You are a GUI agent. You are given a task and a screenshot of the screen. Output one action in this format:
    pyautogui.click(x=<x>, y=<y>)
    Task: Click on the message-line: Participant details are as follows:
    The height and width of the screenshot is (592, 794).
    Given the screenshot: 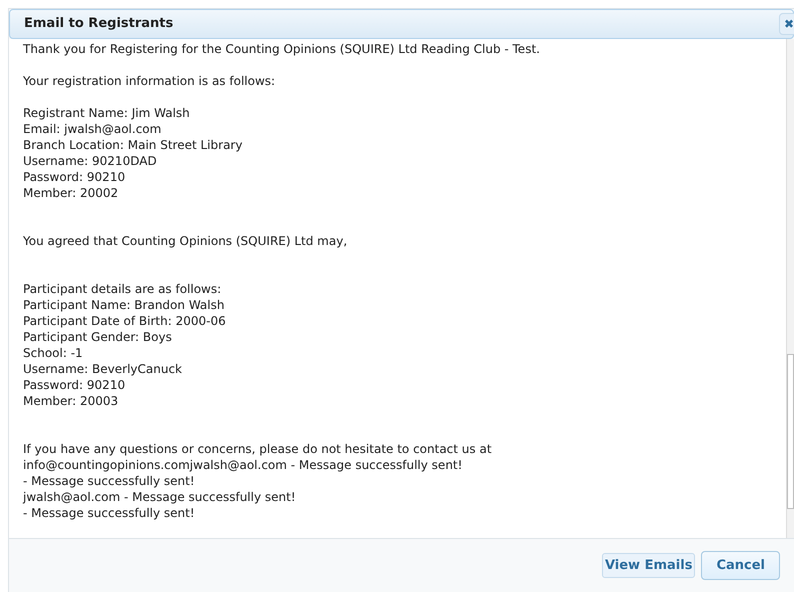 What is the action you would take?
    pyautogui.click(x=122, y=289)
    